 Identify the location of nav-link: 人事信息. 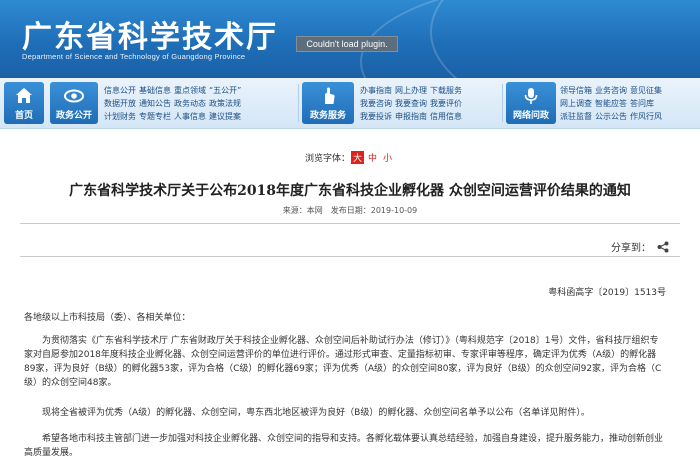
(190, 116).